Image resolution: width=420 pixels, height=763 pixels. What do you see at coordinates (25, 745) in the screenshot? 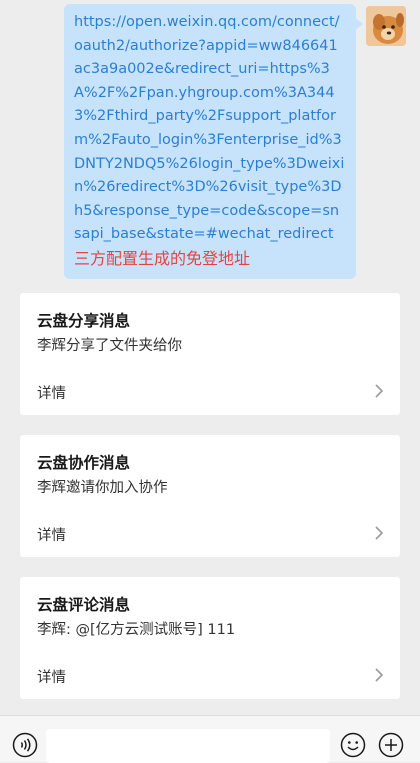
I see `voice-icon` at bounding box center [25, 745].